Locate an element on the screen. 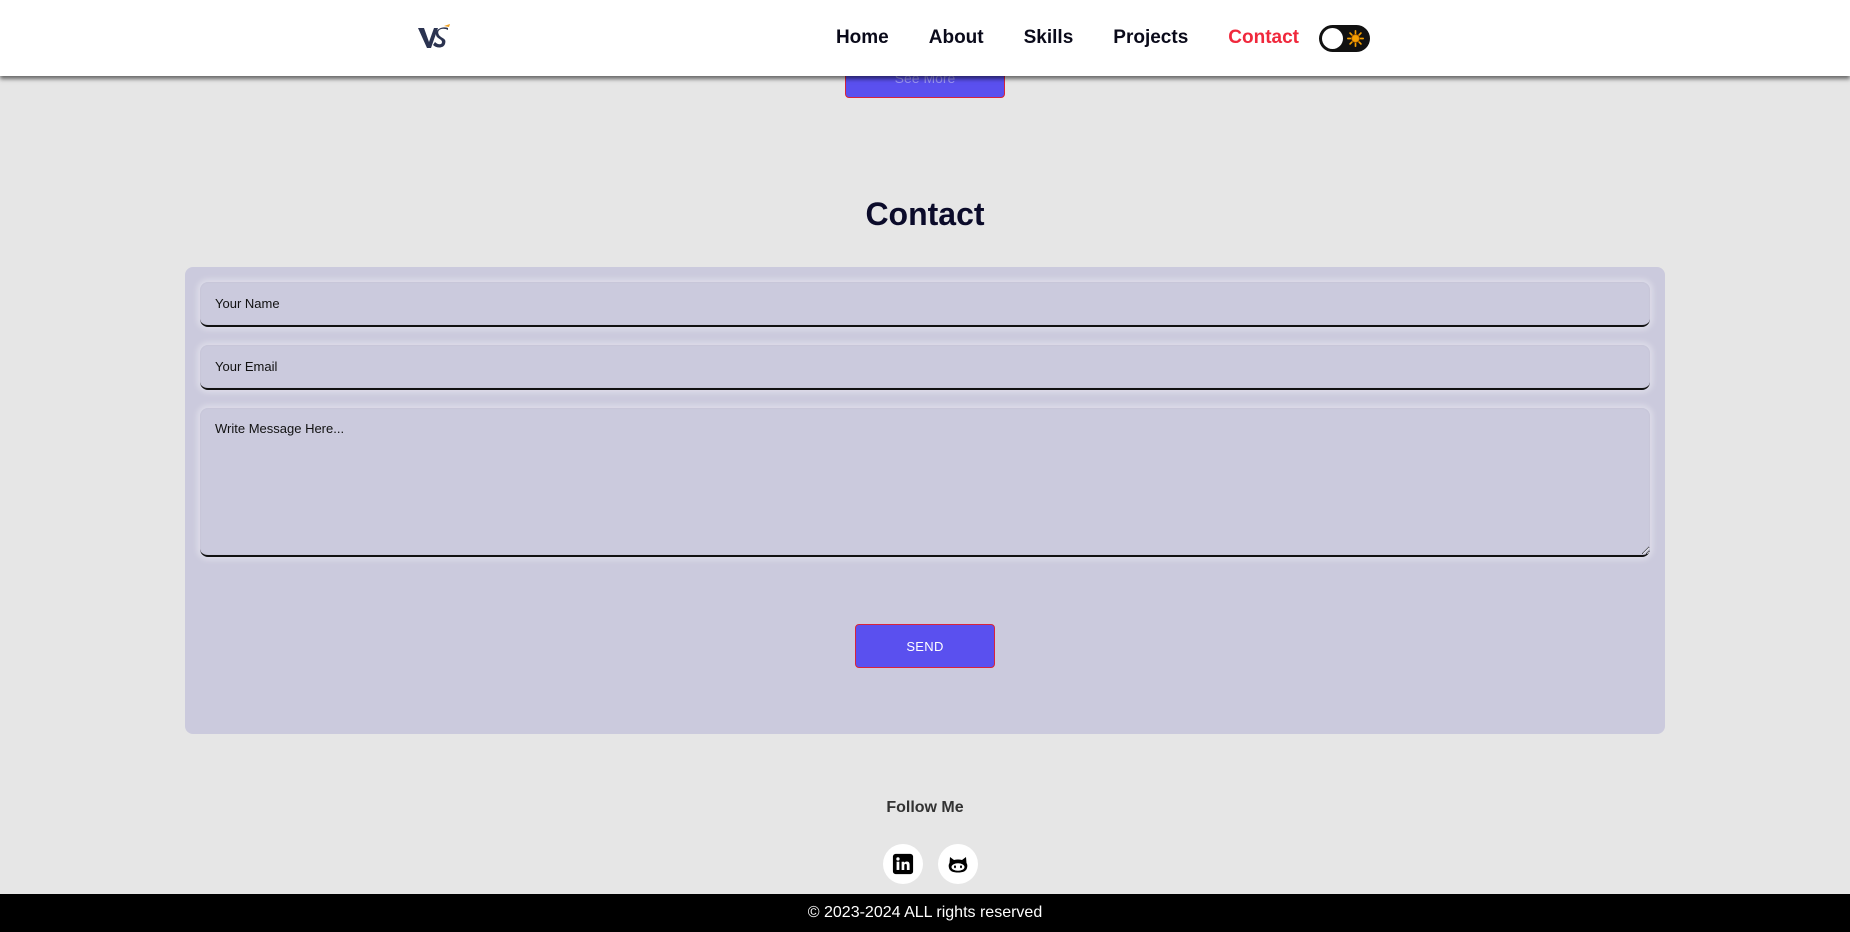 This screenshot has width=1850, height=932. nav-skills: Skills is located at coordinates (1049, 38).